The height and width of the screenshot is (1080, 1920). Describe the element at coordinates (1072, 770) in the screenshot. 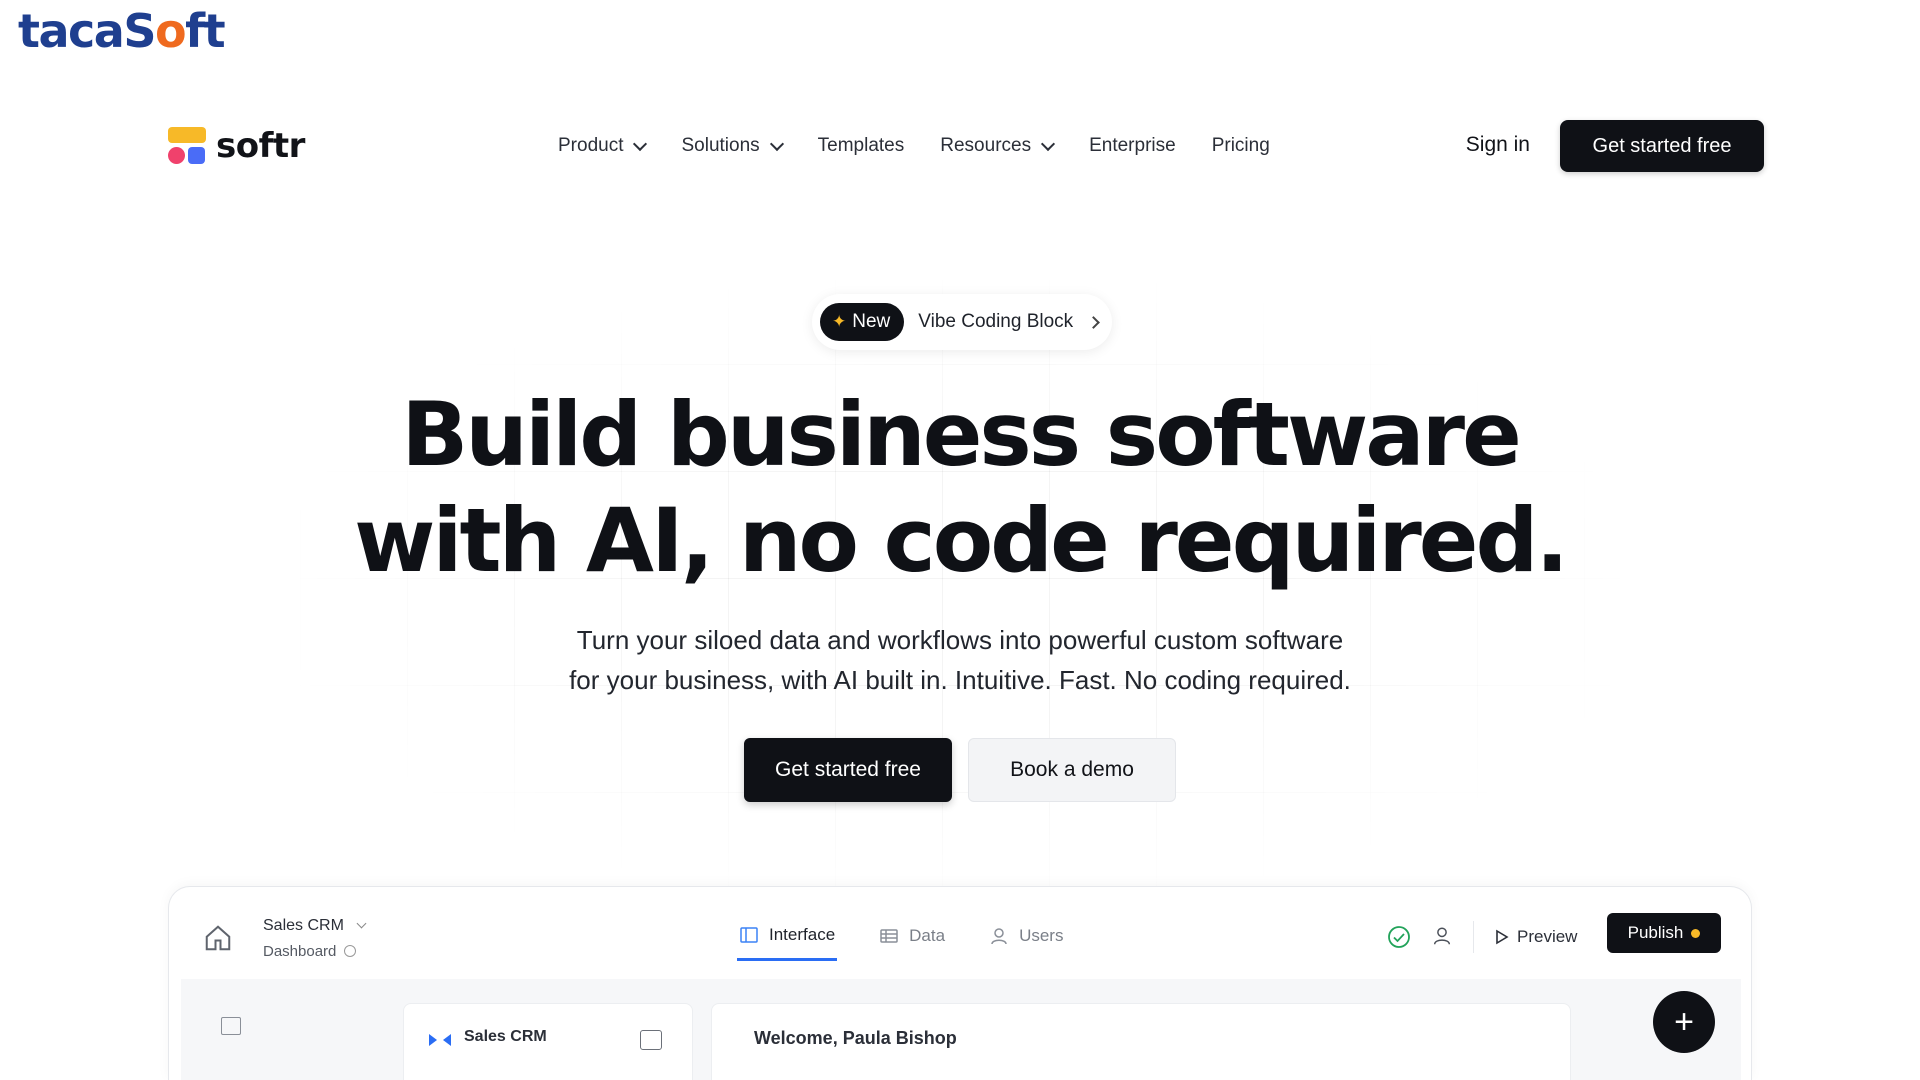

I see `book-demo-button: Book a demo` at that location.